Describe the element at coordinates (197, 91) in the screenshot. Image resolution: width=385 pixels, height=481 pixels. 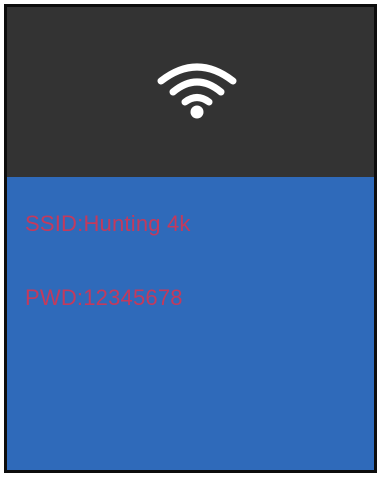
I see `wifi-icon` at that location.